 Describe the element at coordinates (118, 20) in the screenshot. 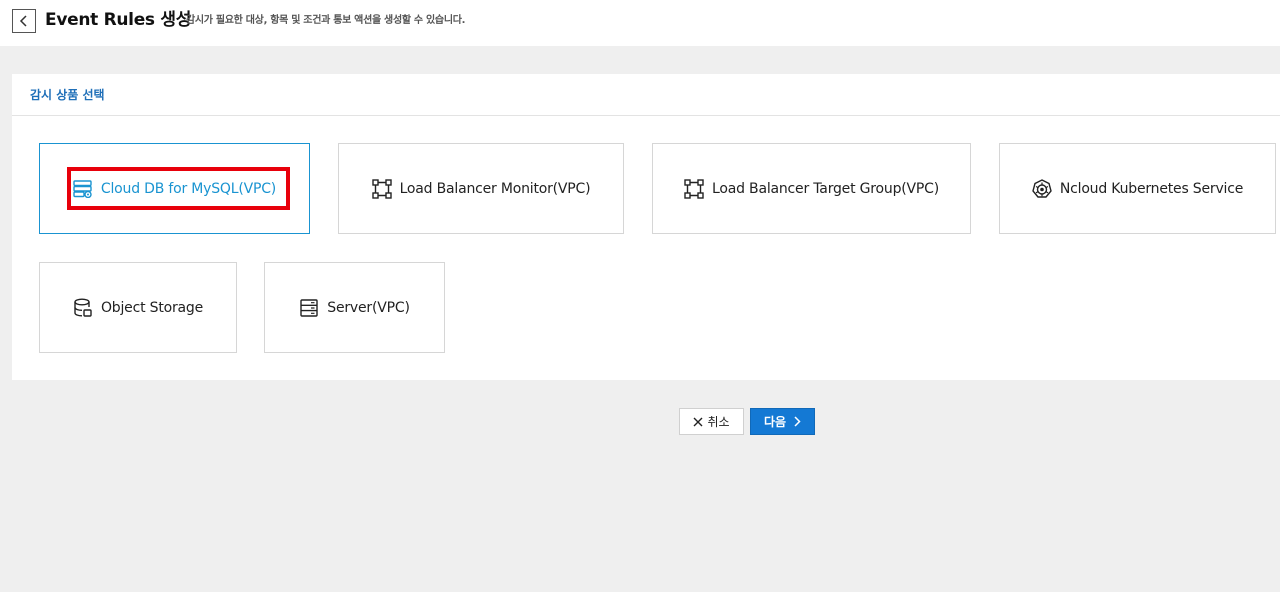

I see `page-title: Event Rules 생성` at that location.